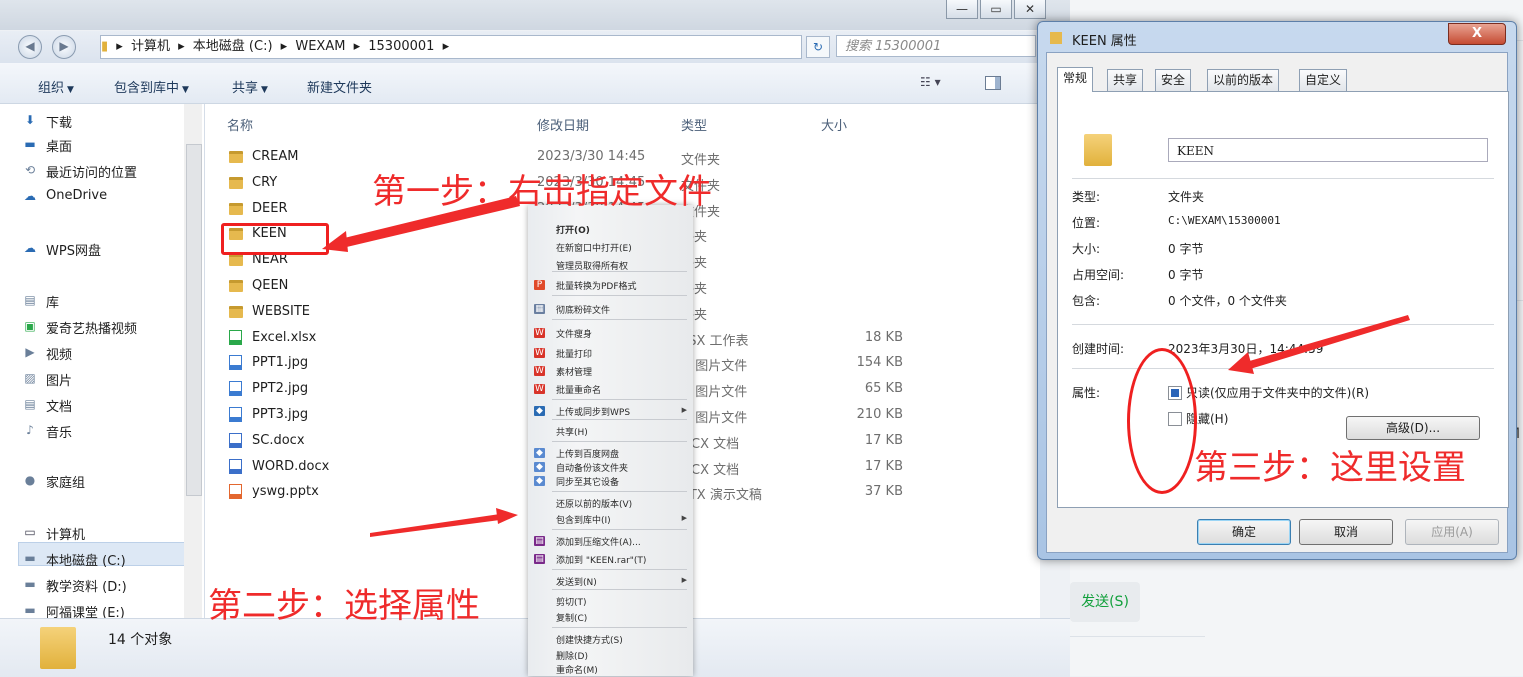 The height and width of the screenshot is (677, 1523). Describe the element at coordinates (1328, 342) in the screenshot. I see `arrow-step3` at that location.